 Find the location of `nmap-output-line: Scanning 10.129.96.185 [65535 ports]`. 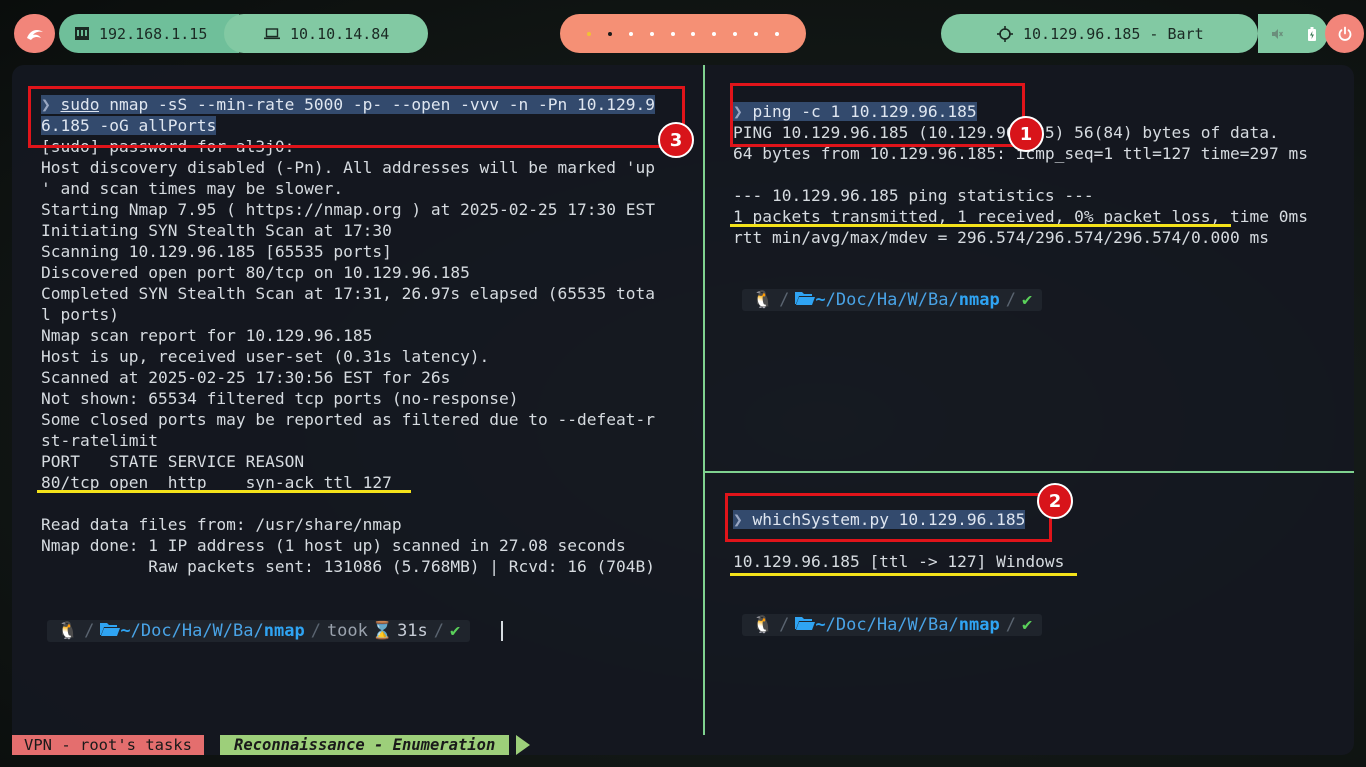

nmap-output-line: Scanning 10.129.96.185 [65535 ports] is located at coordinates (216, 251).